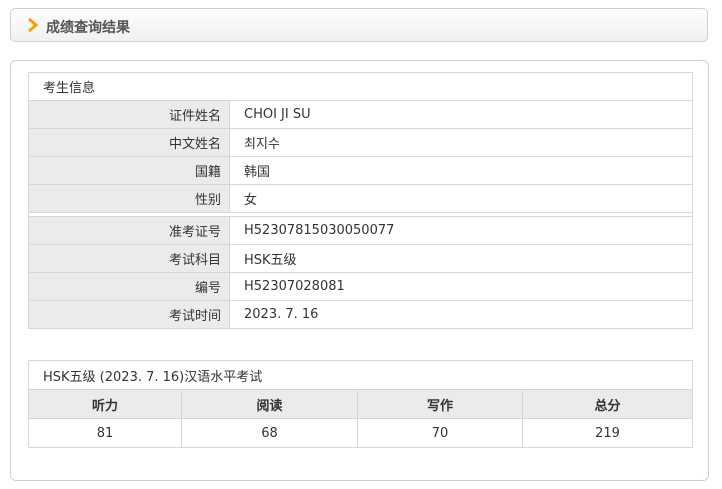  Describe the element at coordinates (105, 404) in the screenshot. I see `column-header-listening: 听力` at that location.